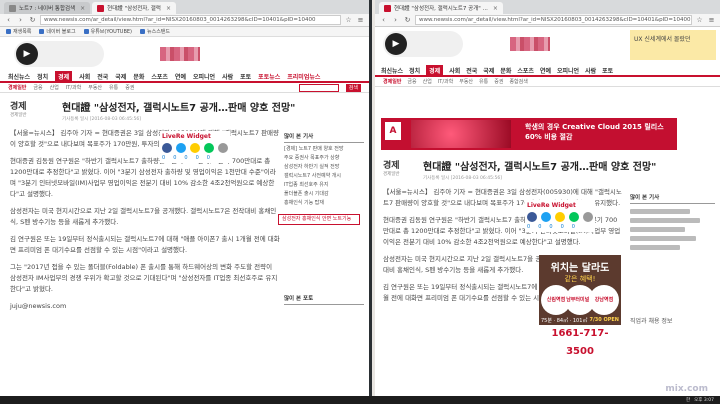 The image size is (720, 404). Describe the element at coordinates (518, 81) in the screenshot. I see `subnav-item: 종합검색` at that location.